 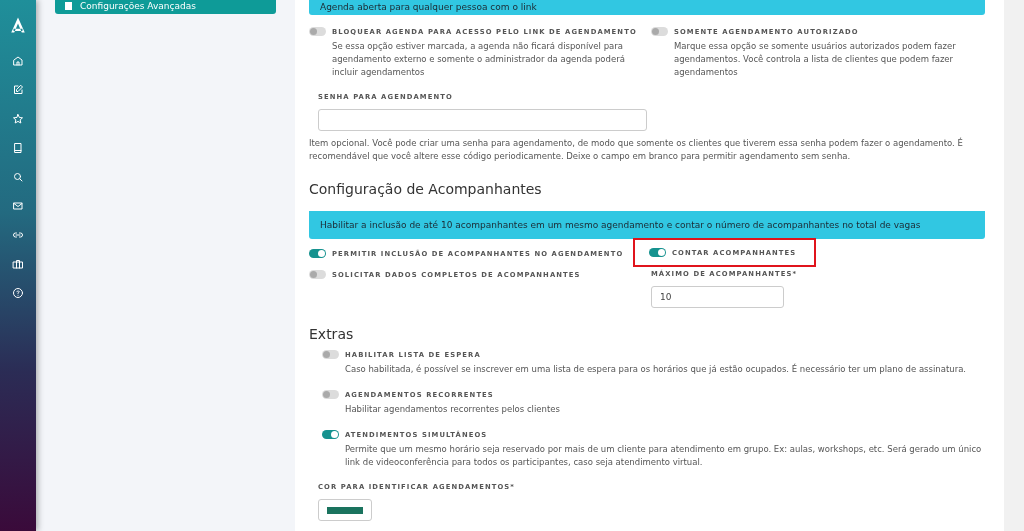 I want to click on section-heading: Configuração de Acompanhantes, so click(x=426, y=189).